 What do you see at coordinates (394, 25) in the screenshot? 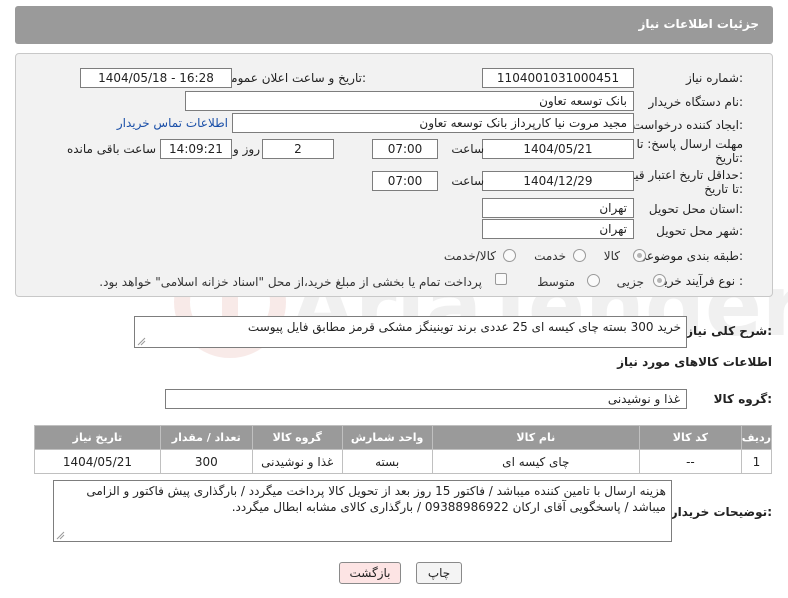
I see `page-header: جزئیات اطلاعات نیاز` at bounding box center [394, 25].